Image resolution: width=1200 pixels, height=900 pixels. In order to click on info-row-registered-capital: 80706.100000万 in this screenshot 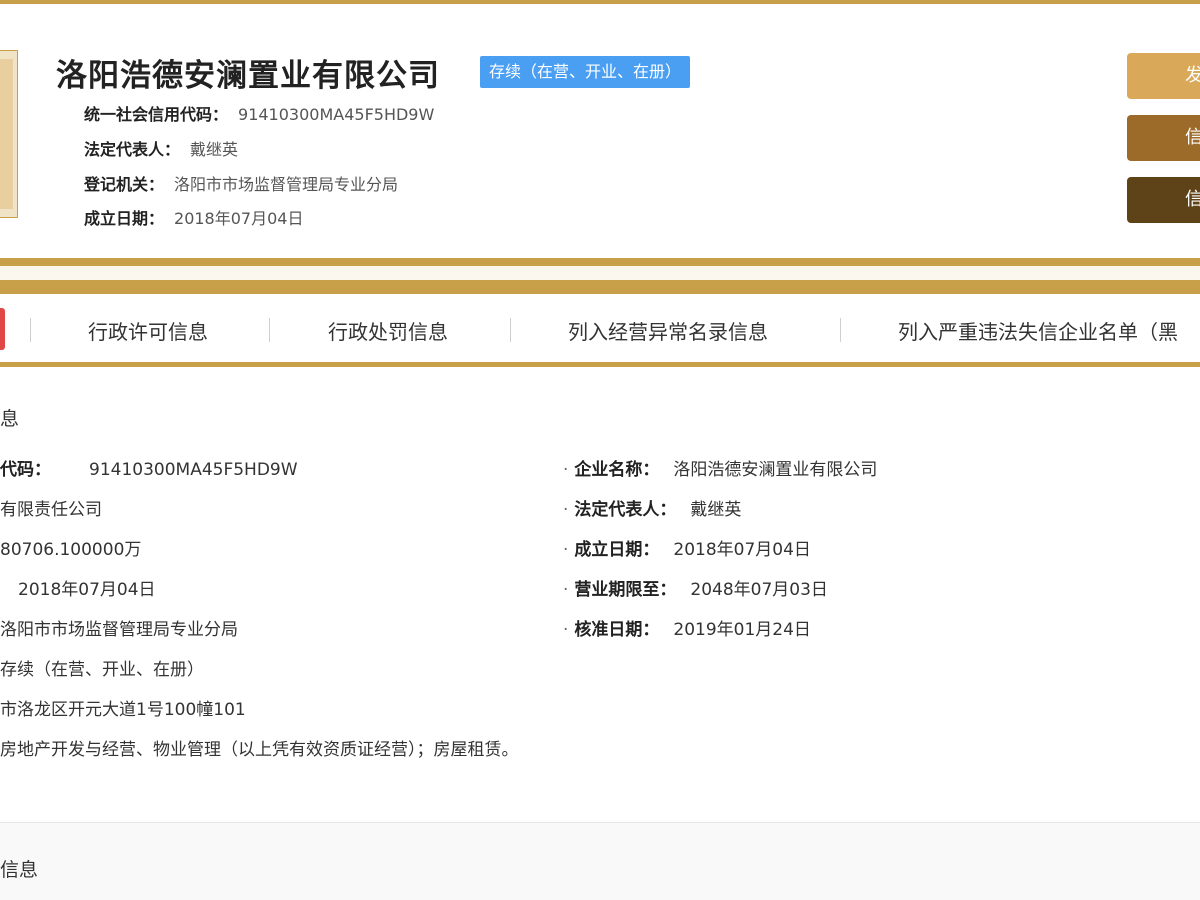, I will do `click(70, 547)`.